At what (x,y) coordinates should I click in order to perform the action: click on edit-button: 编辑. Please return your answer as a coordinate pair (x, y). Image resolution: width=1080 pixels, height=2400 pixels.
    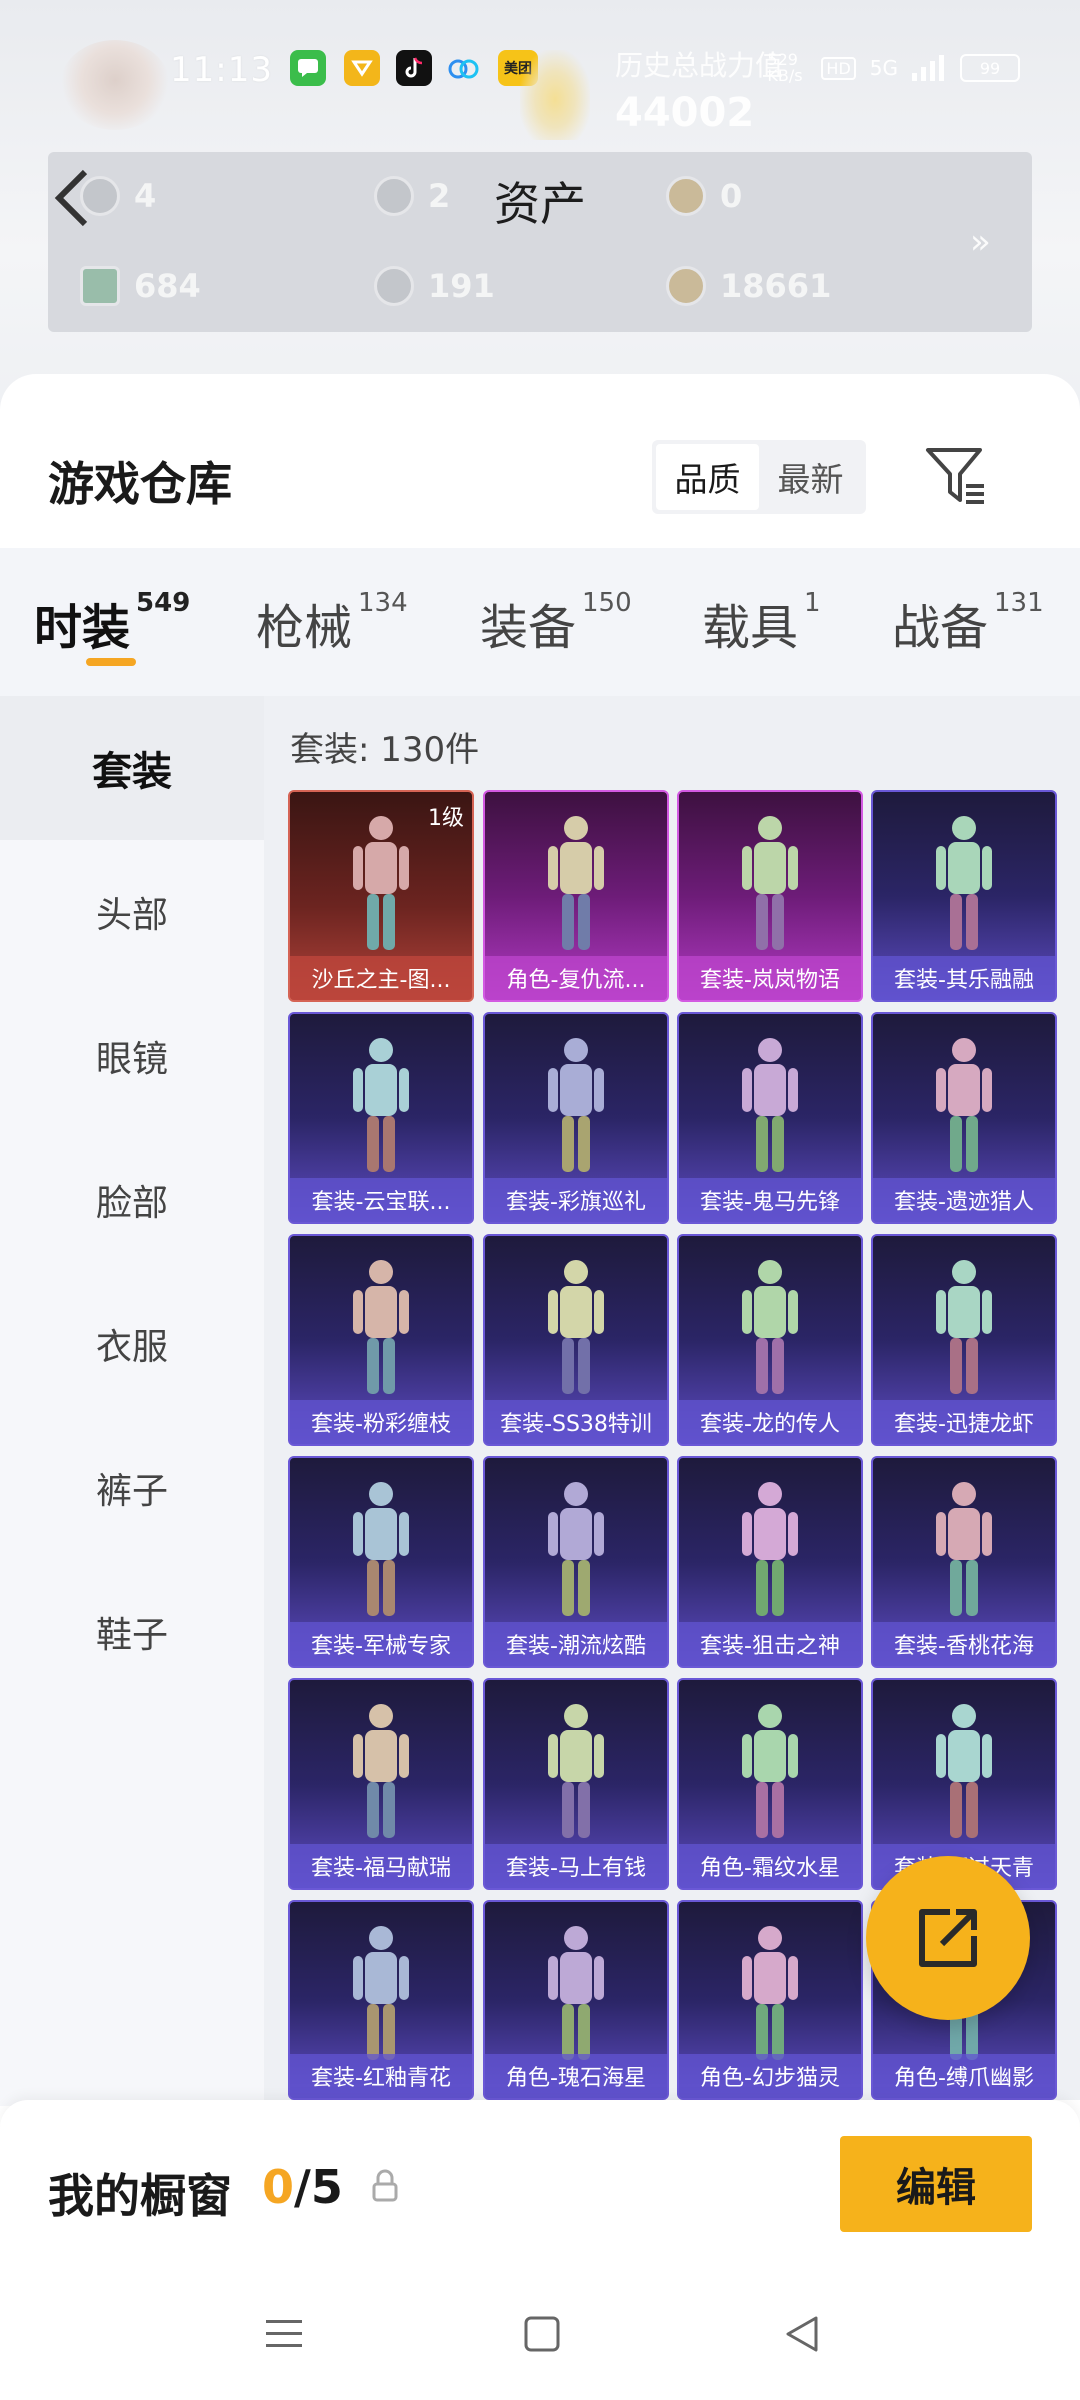
    Looking at the image, I should click on (936, 2184).